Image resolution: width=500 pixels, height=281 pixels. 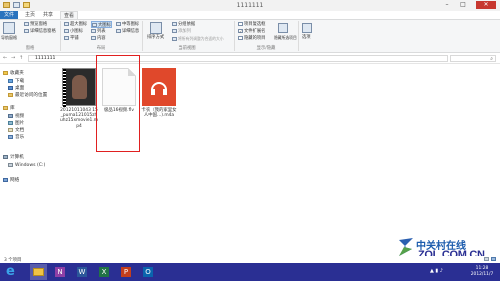 What do you see at coordinates (22, 58) in the screenshot?
I see `up-button: ↑` at bounding box center [22, 58].